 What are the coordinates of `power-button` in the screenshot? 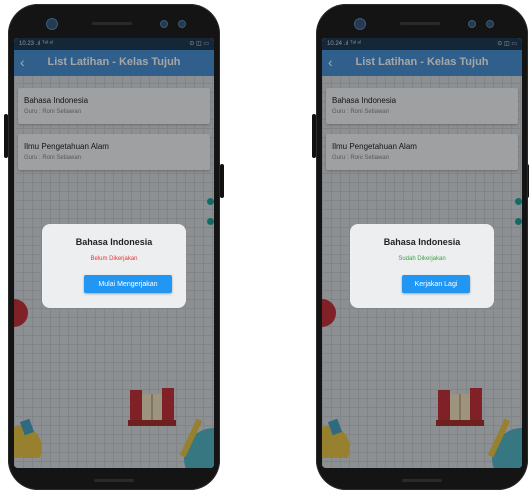 It's located at (222, 181).